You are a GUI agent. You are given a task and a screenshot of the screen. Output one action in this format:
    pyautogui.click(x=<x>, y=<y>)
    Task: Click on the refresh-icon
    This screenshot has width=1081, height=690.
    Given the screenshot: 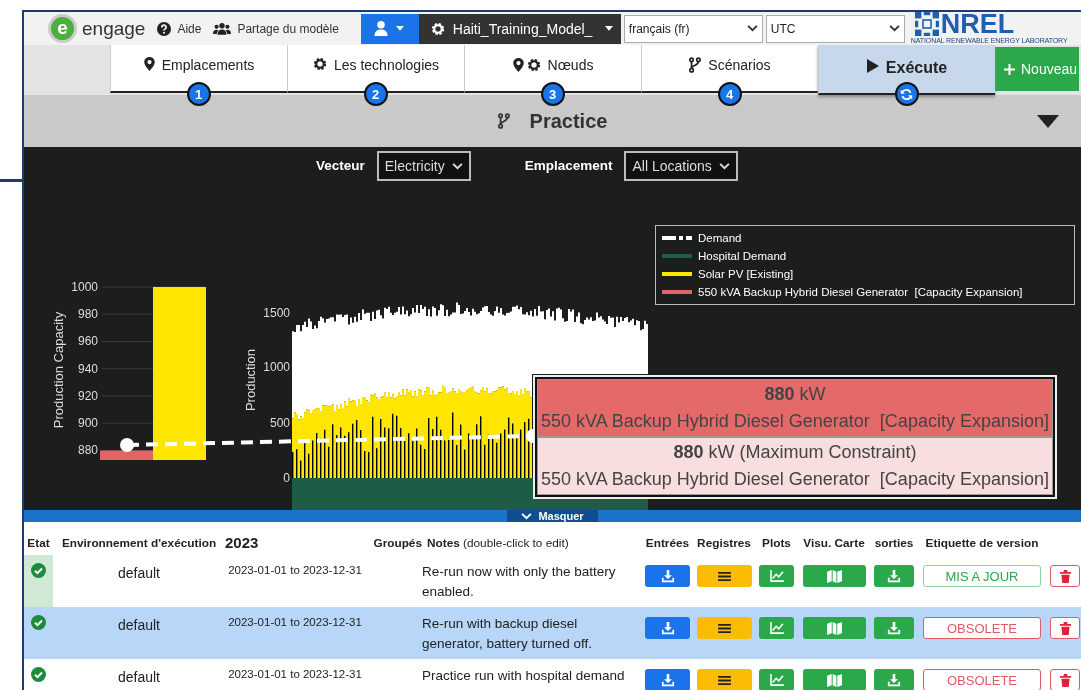 What is the action you would take?
    pyautogui.click(x=906, y=94)
    